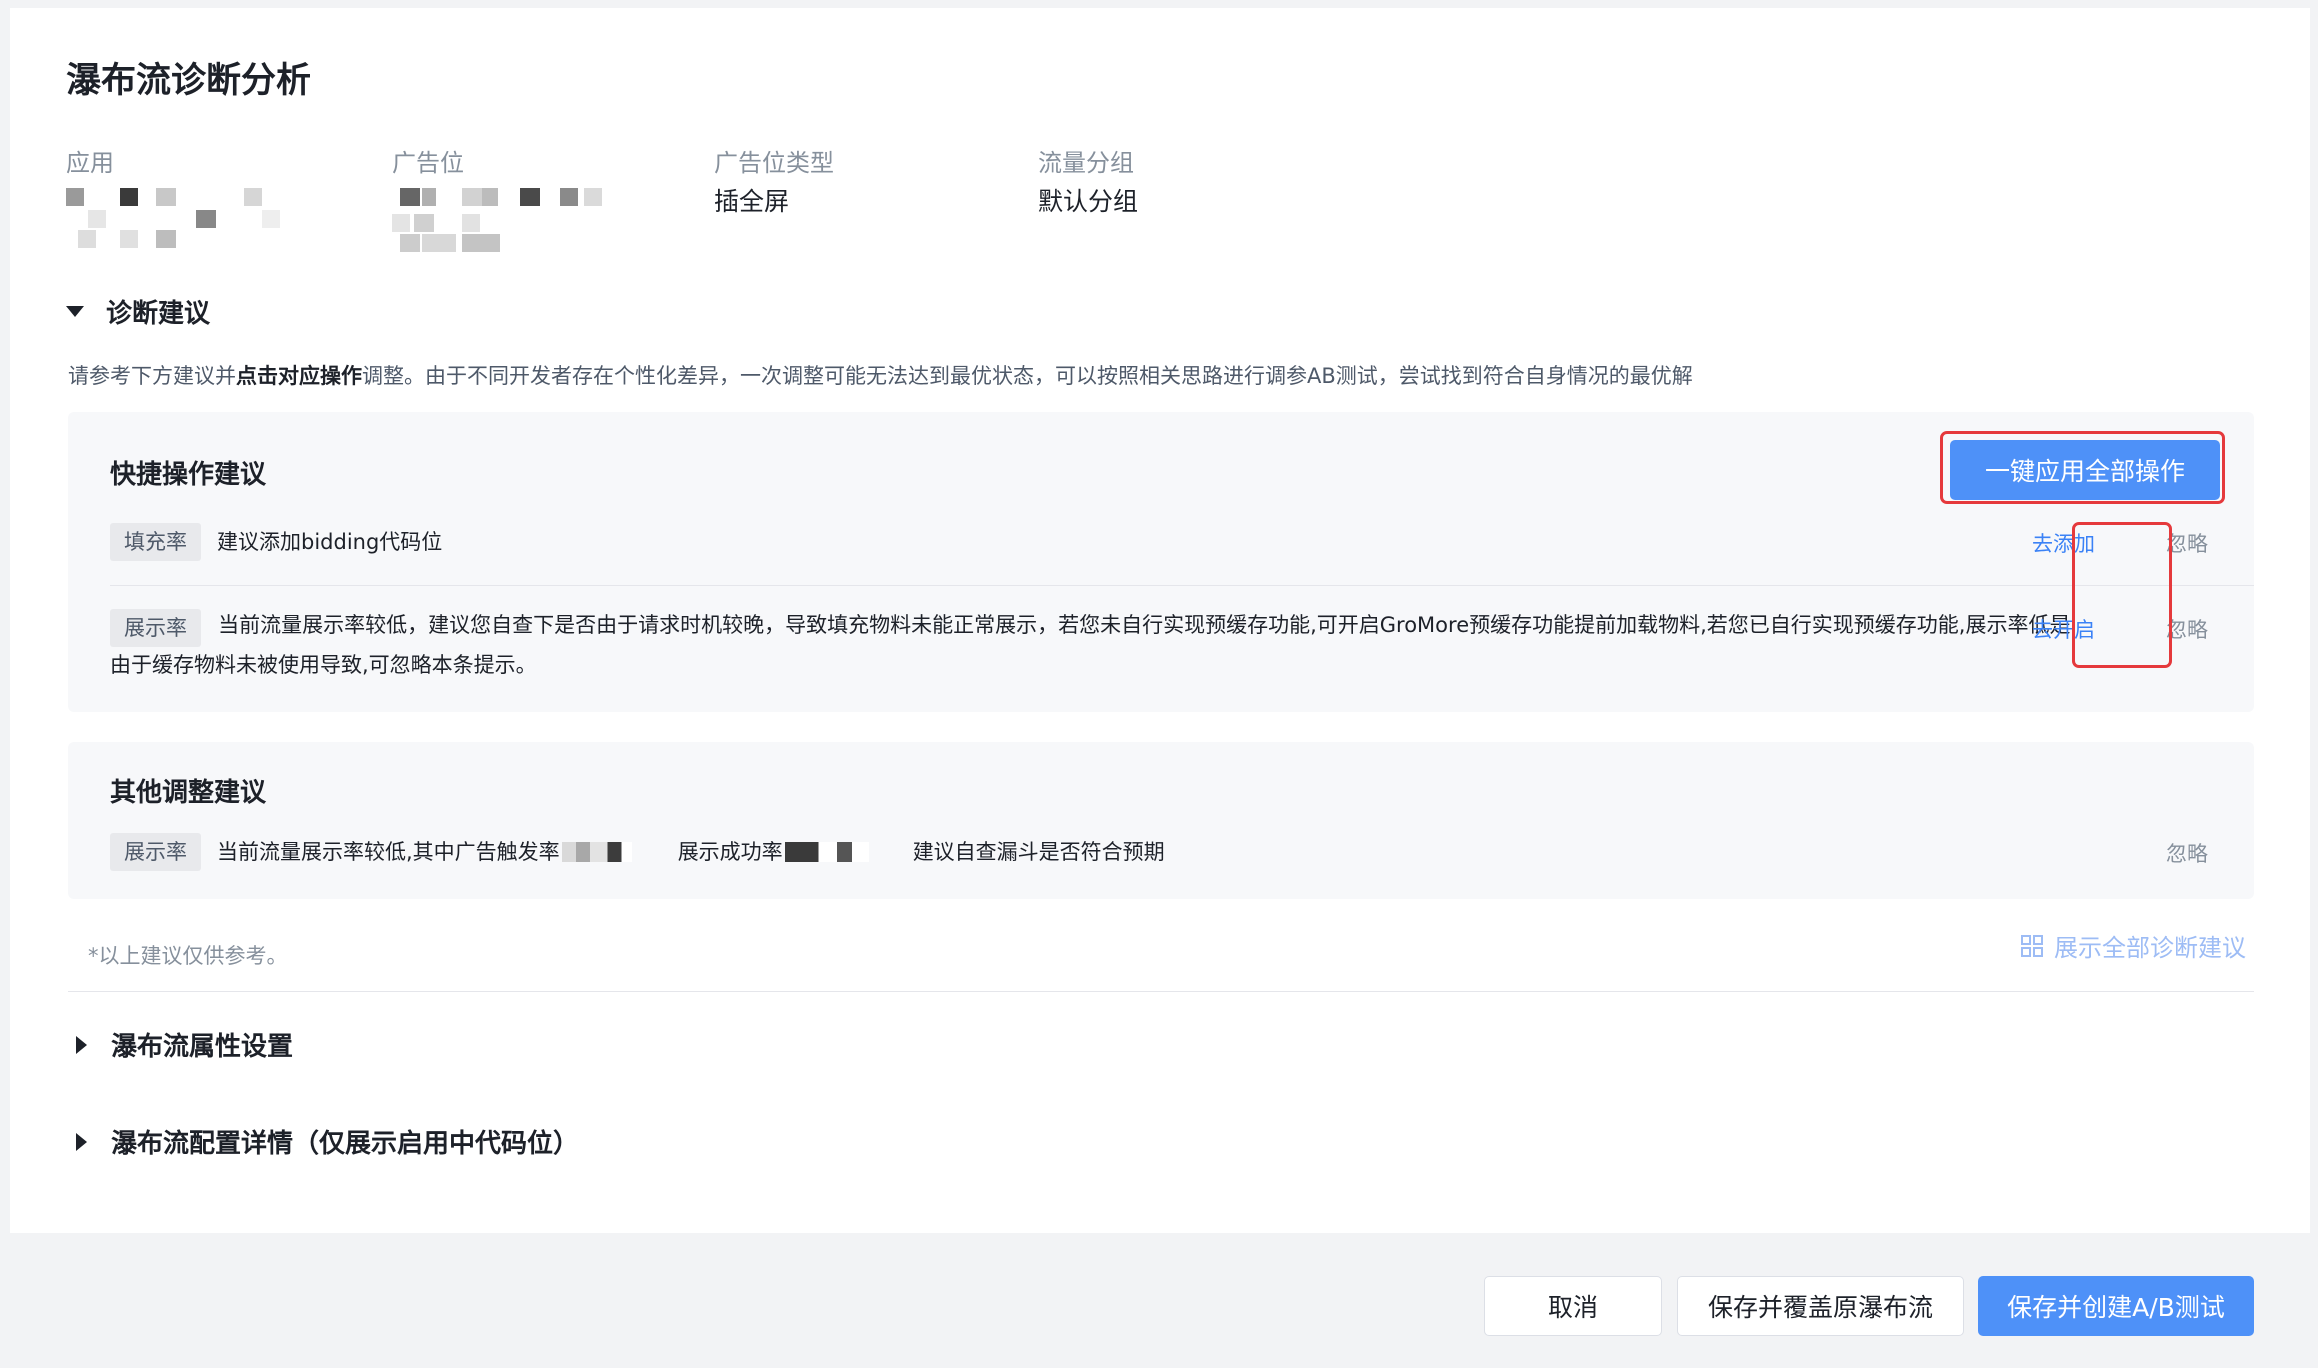 This screenshot has height=1368, width=2318. What do you see at coordinates (188, 793) in the screenshot?
I see `other-suggestions-title: 其他调整建议` at bounding box center [188, 793].